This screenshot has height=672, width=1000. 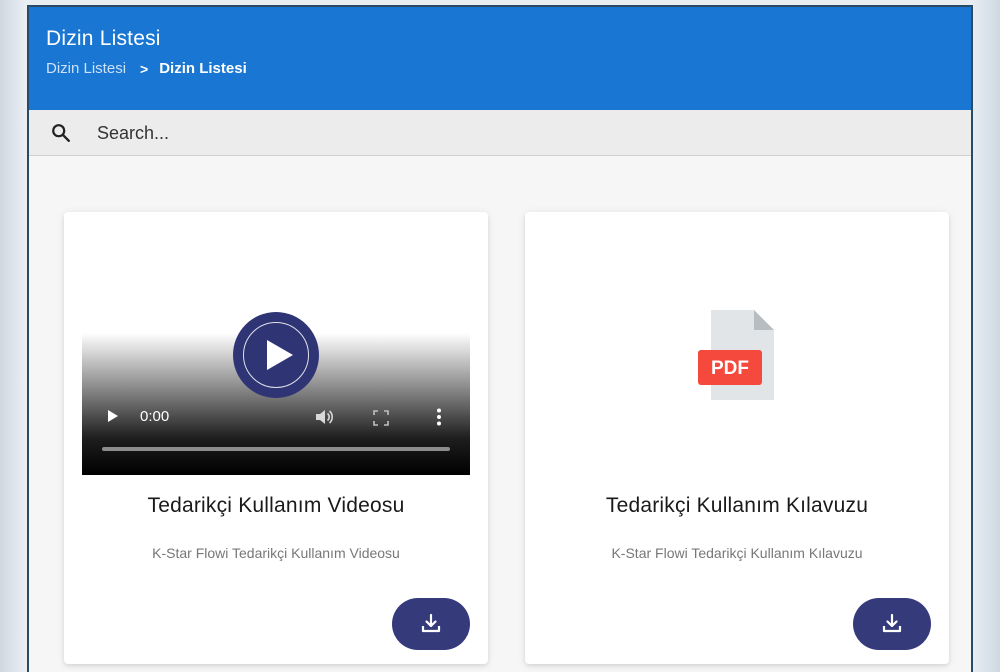 What do you see at coordinates (381, 418) in the screenshot?
I see `fullscreen-icon` at bounding box center [381, 418].